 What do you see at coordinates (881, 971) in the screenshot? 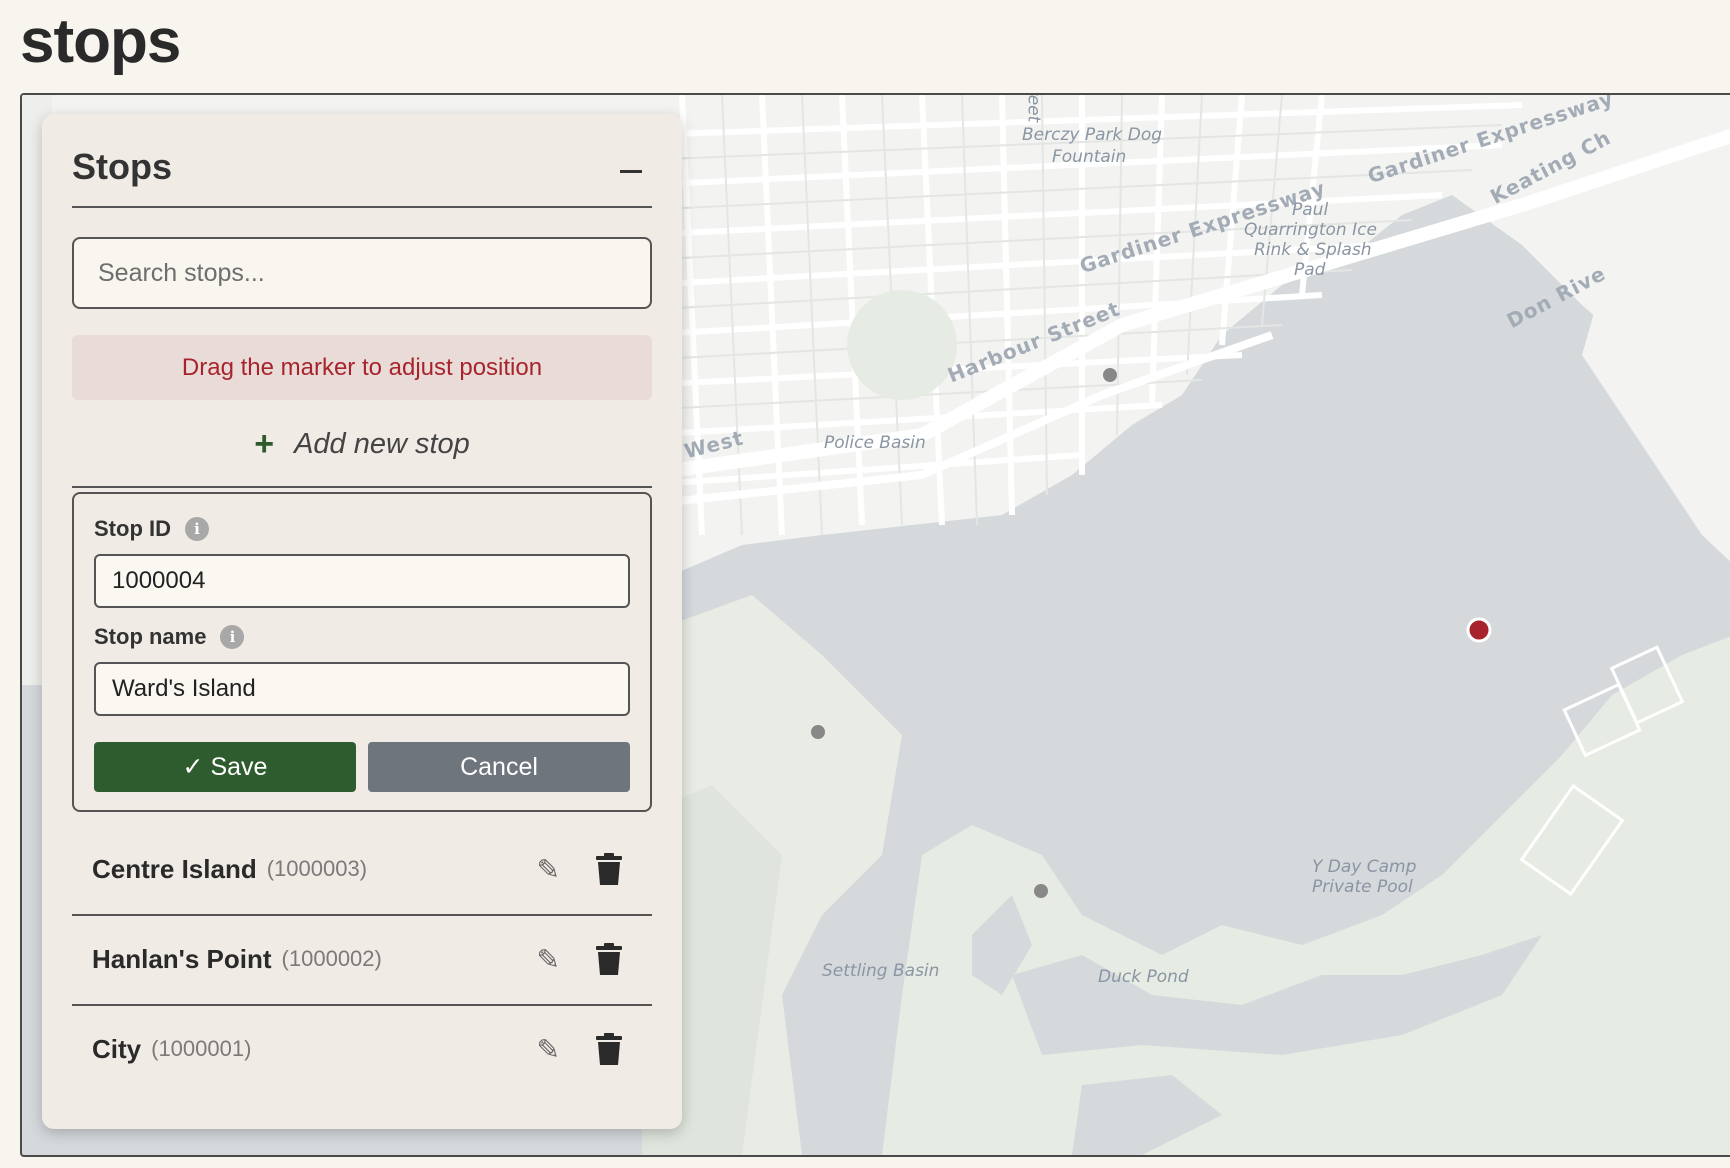
I see `map-label-settling-basin: Settling Basin` at bounding box center [881, 971].